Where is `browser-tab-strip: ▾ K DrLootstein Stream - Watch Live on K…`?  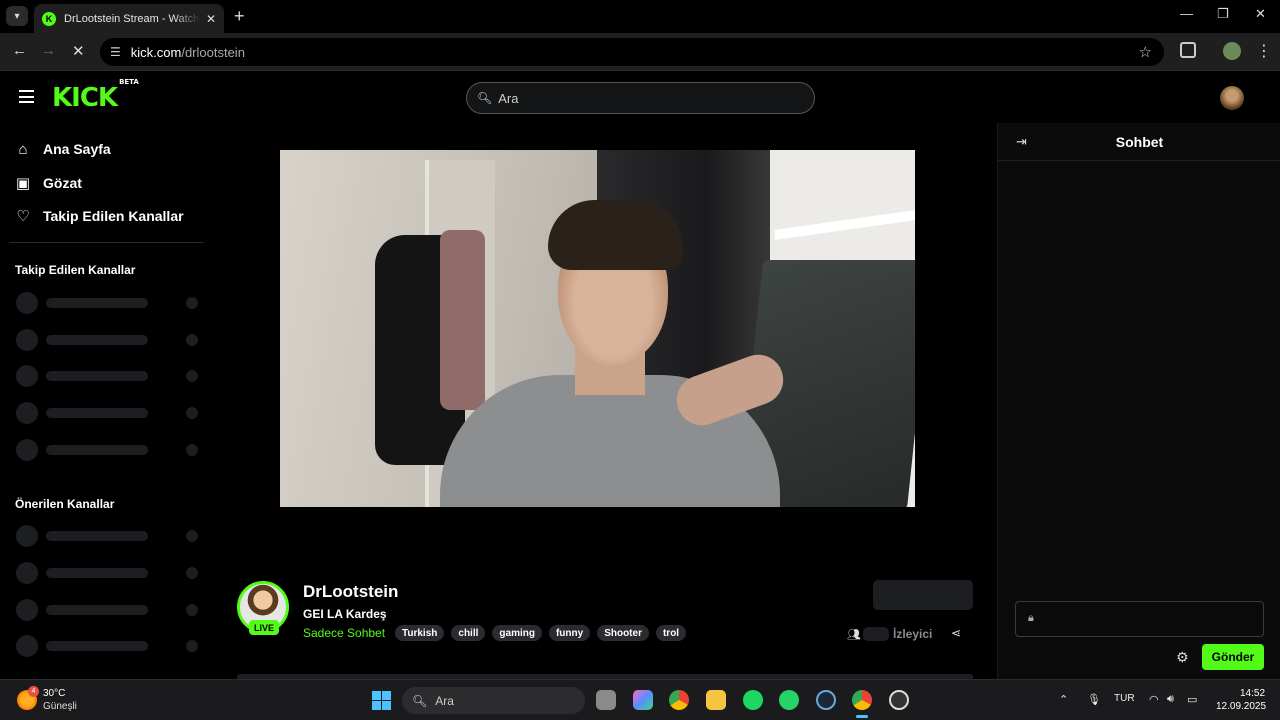
browser-tab-strip: ▾ K DrLootstein Stream - Watch Live on K… is located at coordinates (640, 16).